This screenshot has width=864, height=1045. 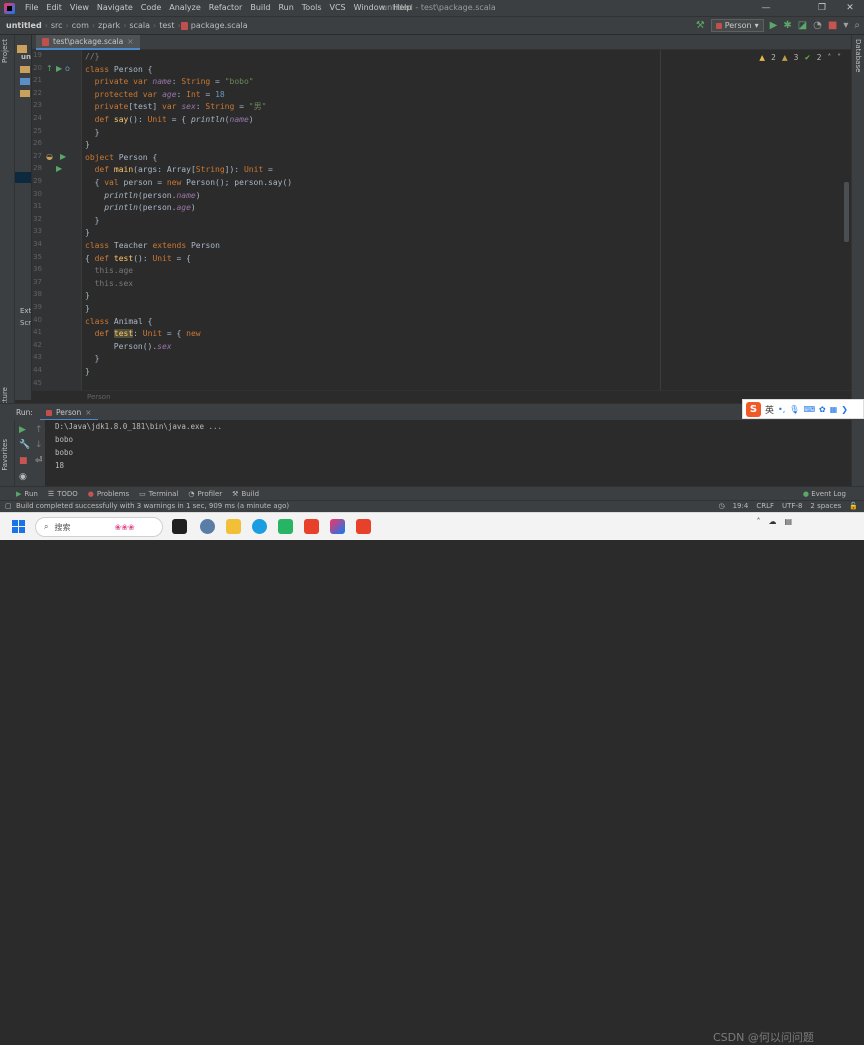 What do you see at coordinates (67, 68) in the screenshot?
I see `implemented-marker-icon: o` at bounding box center [67, 68].